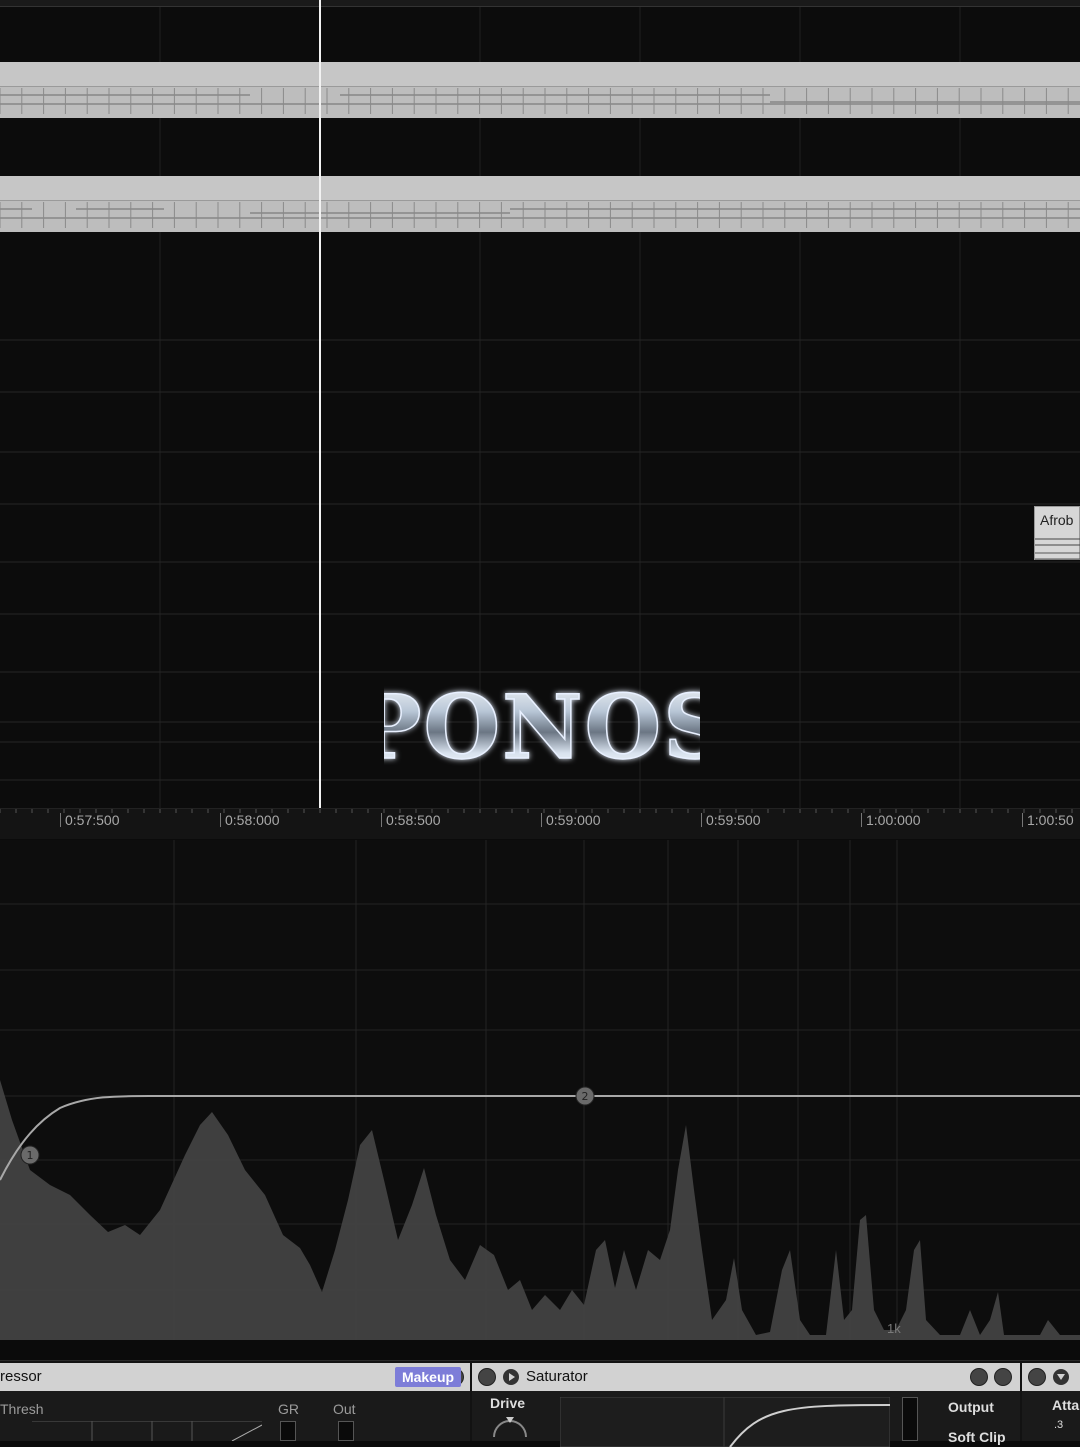 This screenshot has height=1447, width=1080. I want to click on third-device-title-bar, so click(1051, 1377).